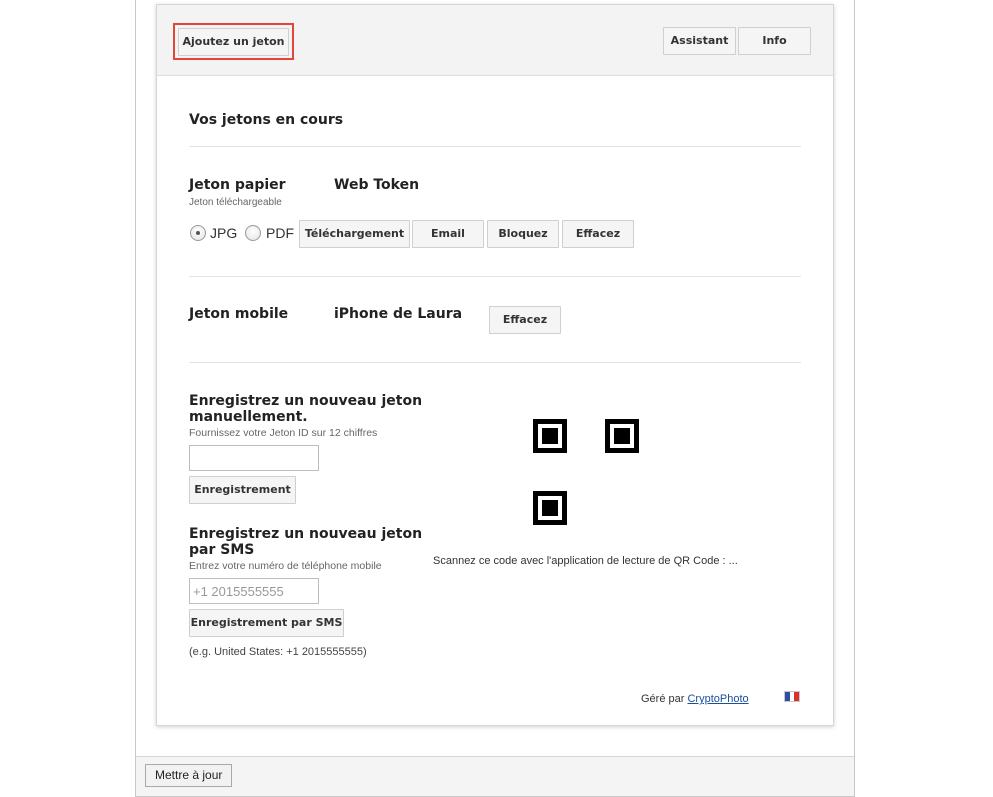 The height and width of the screenshot is (797, 993). I want to click on pdf-radio-label: PDF, so click(280, 233).